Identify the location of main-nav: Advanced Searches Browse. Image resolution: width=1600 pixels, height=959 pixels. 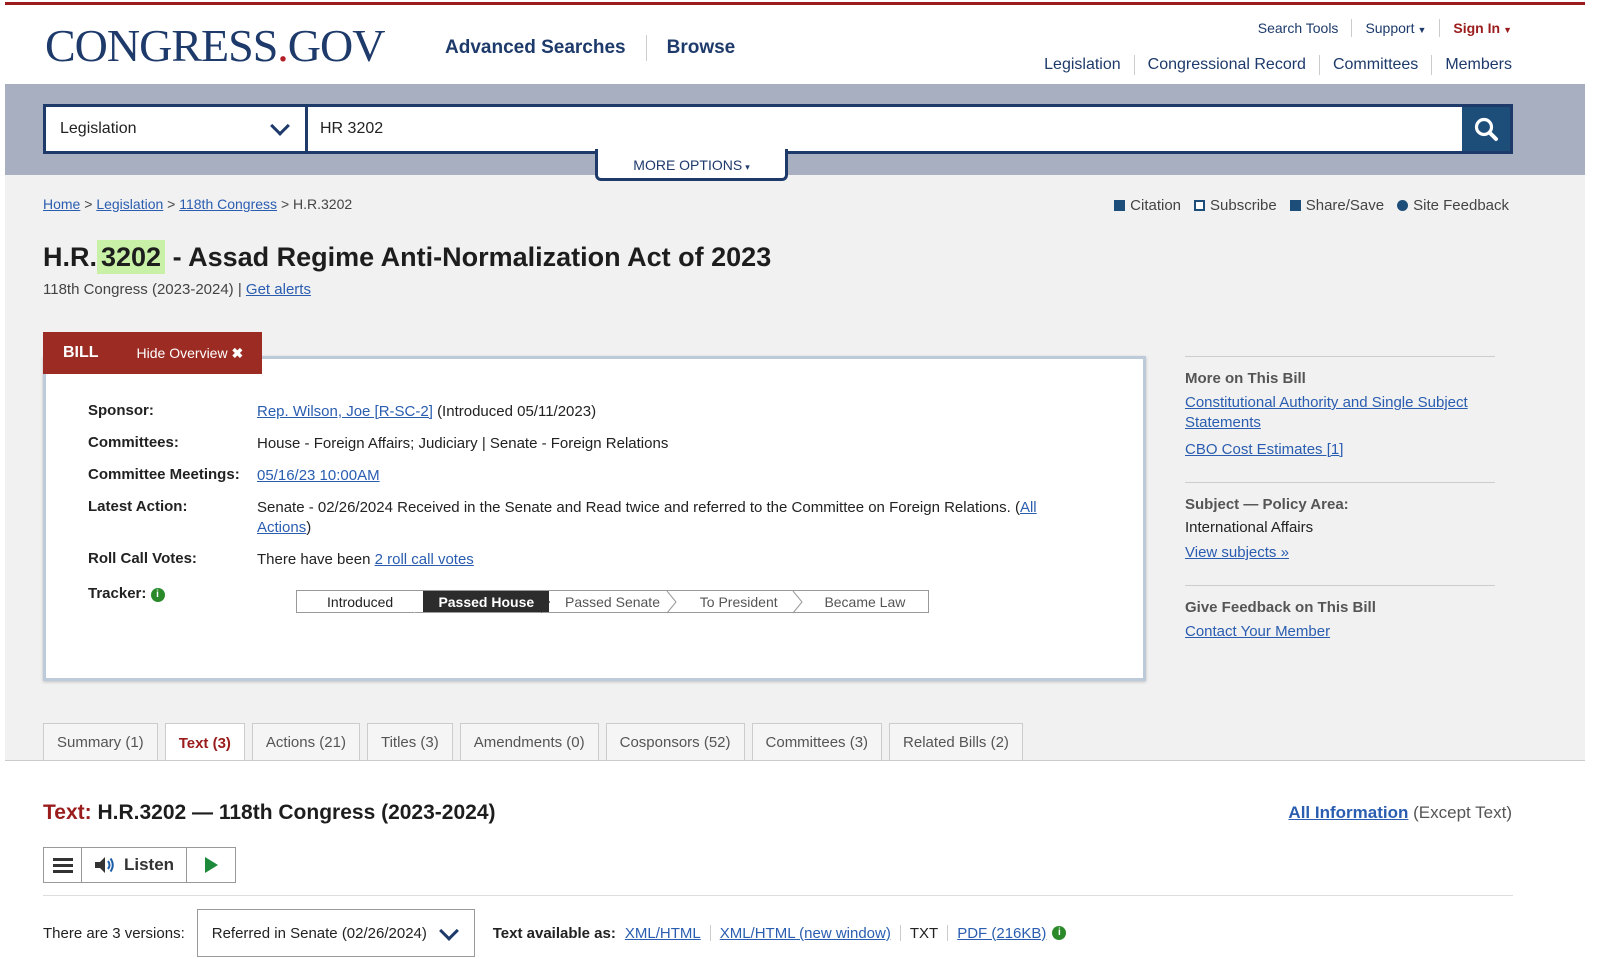
(590, 48).